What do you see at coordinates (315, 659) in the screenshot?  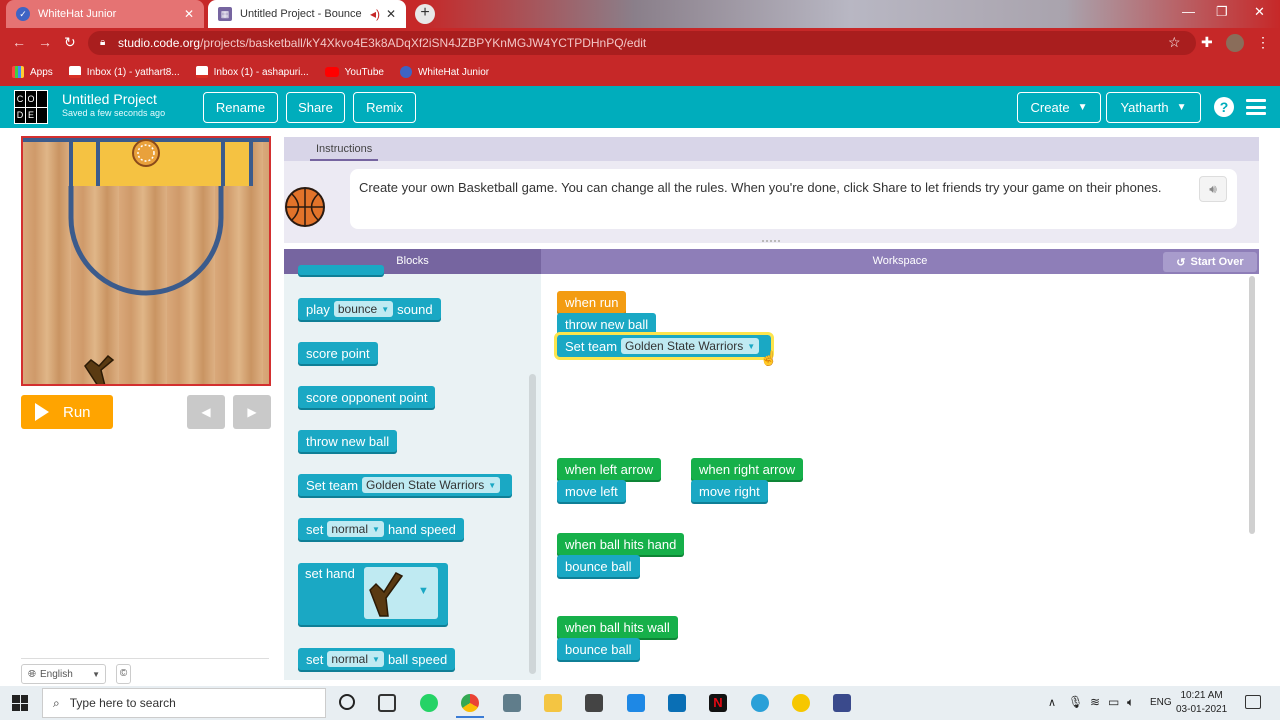 I see `block-text: set` at bounding box center [315, 659].